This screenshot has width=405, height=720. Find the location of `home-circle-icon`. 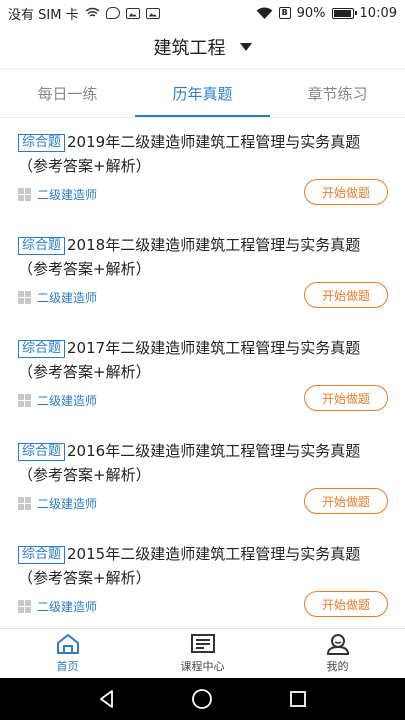

home-circle-icon is located at coordinates (202, 699).